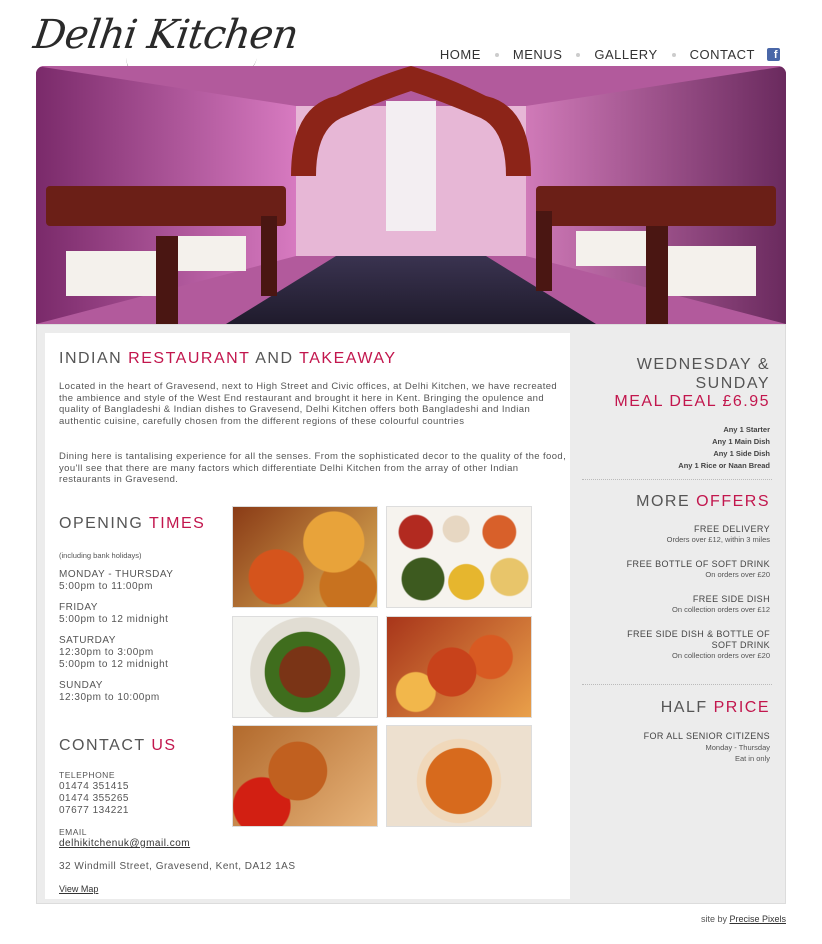  I want to click on heading-accent: US, so click(164, 745).